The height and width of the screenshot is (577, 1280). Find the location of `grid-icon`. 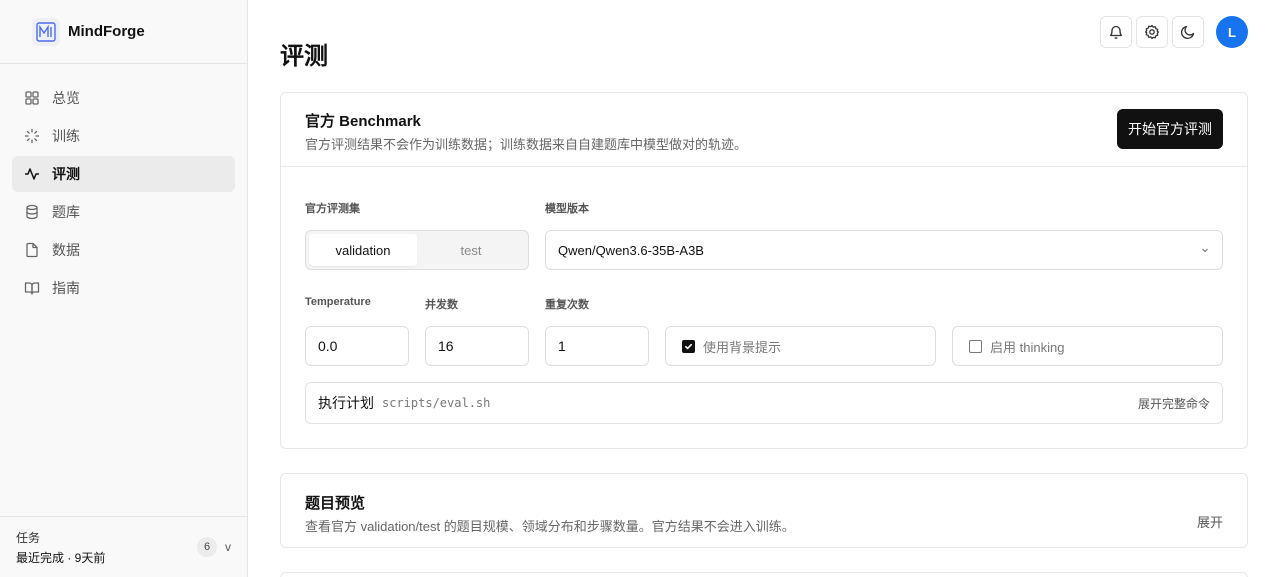

grid-icon is located at coordinates (32, 98).